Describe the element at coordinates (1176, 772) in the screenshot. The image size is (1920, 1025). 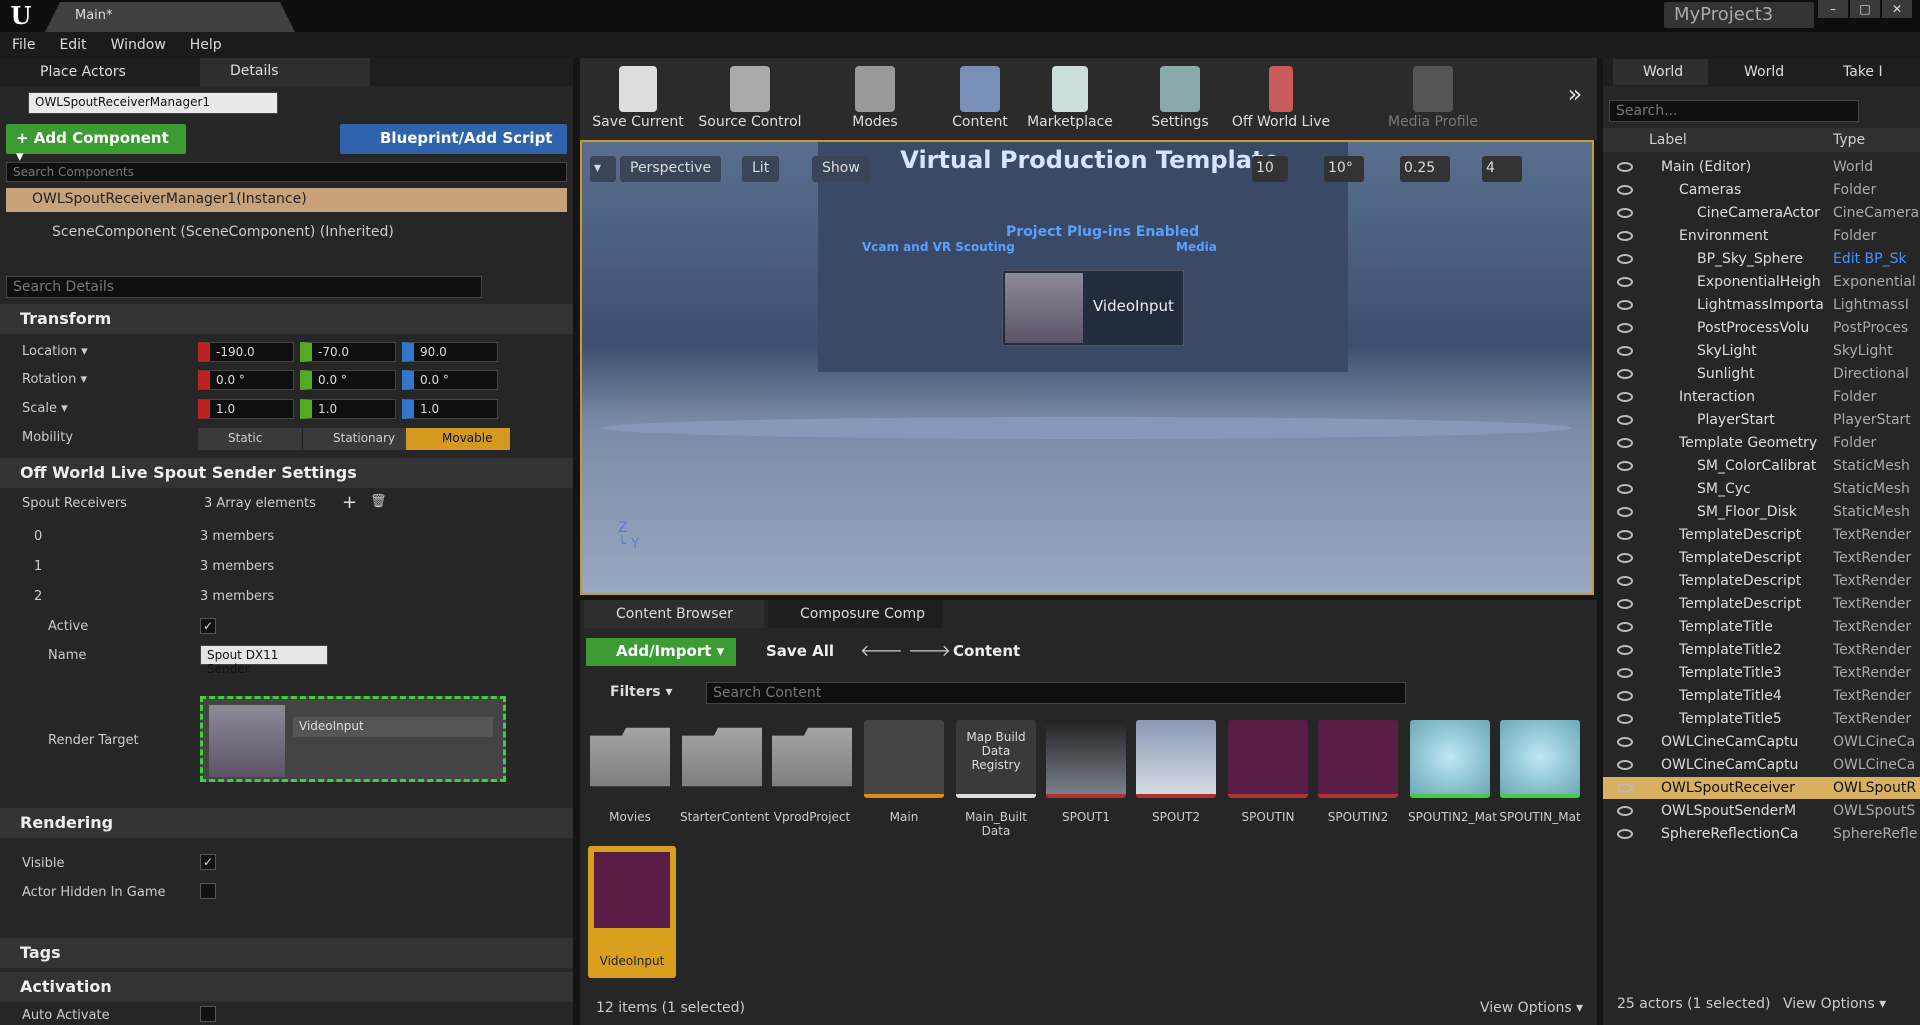
I see `asset-spout2: SPOUT2` at that location.